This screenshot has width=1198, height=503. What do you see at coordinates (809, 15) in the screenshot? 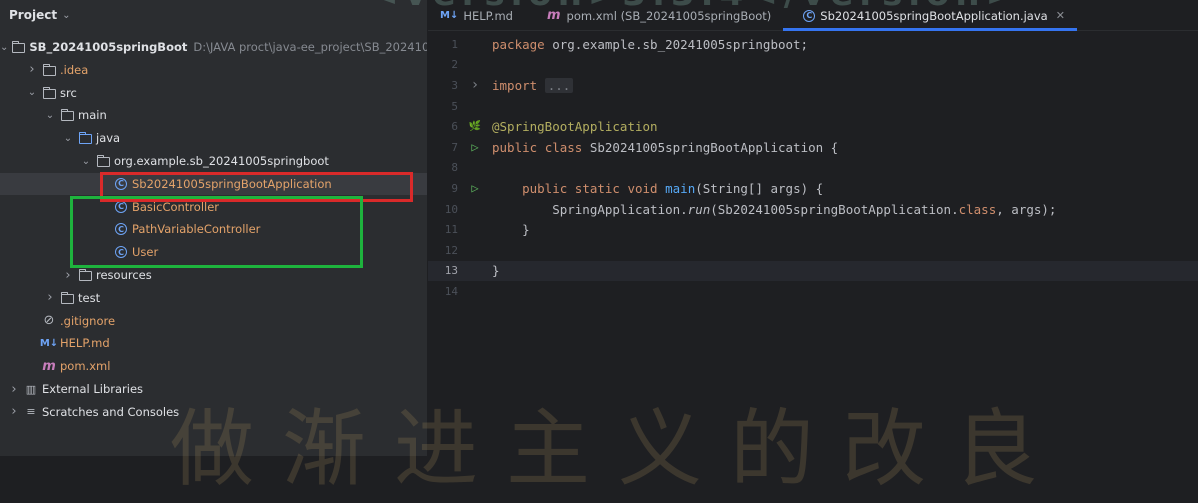
I see `spring-class-icon: C` at bounding box center [809, 15].